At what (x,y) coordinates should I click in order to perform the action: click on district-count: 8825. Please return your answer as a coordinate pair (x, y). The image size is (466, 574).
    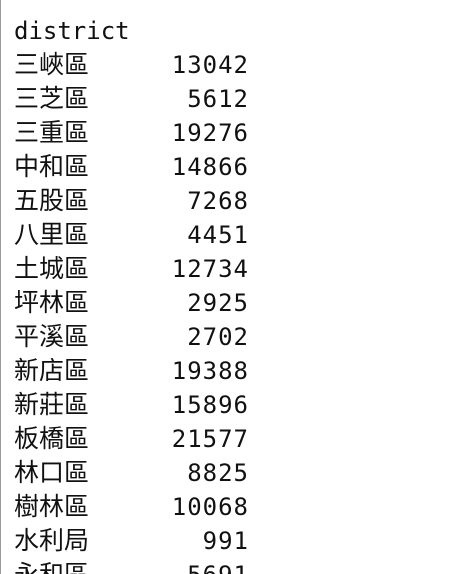
    Looking at the image, I should click on (218, 473).